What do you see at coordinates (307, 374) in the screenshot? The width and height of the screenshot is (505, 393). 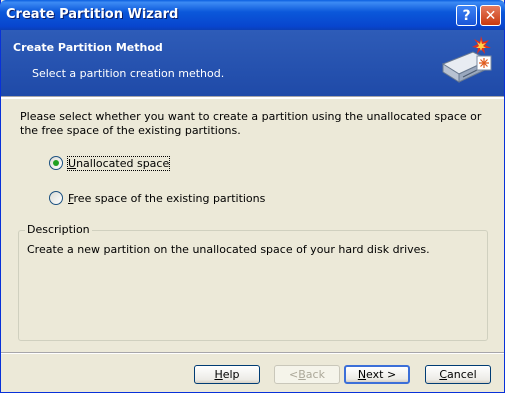 I see `back-button: < Back` at bounding box center [307, 374].